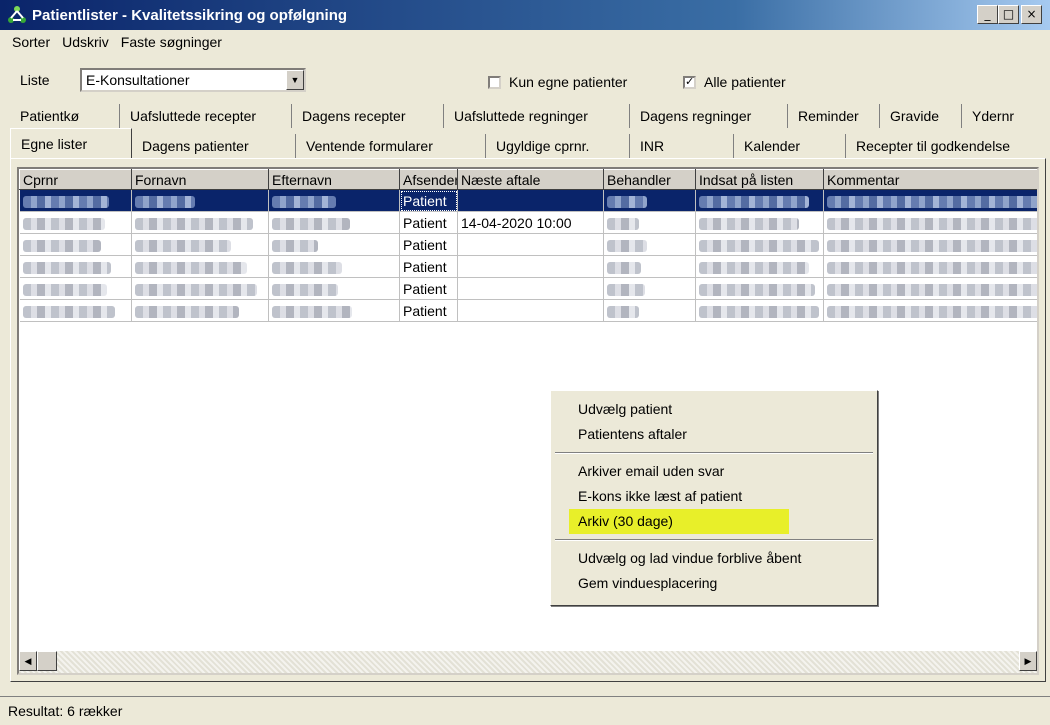 This screenshot has width=1050, height=725. What do you see at coordinates (494, 82) in the screenshot?
I see `checkbox-box` at bounding box center [494, 82].